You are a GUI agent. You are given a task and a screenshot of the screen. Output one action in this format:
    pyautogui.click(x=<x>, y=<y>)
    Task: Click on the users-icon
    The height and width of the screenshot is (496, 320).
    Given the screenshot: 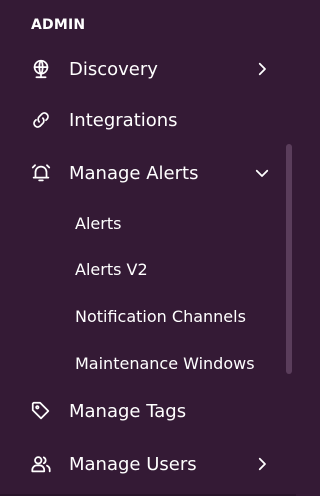 What is the action you would take?
    pyautogui.click(x=41, y=464)
    